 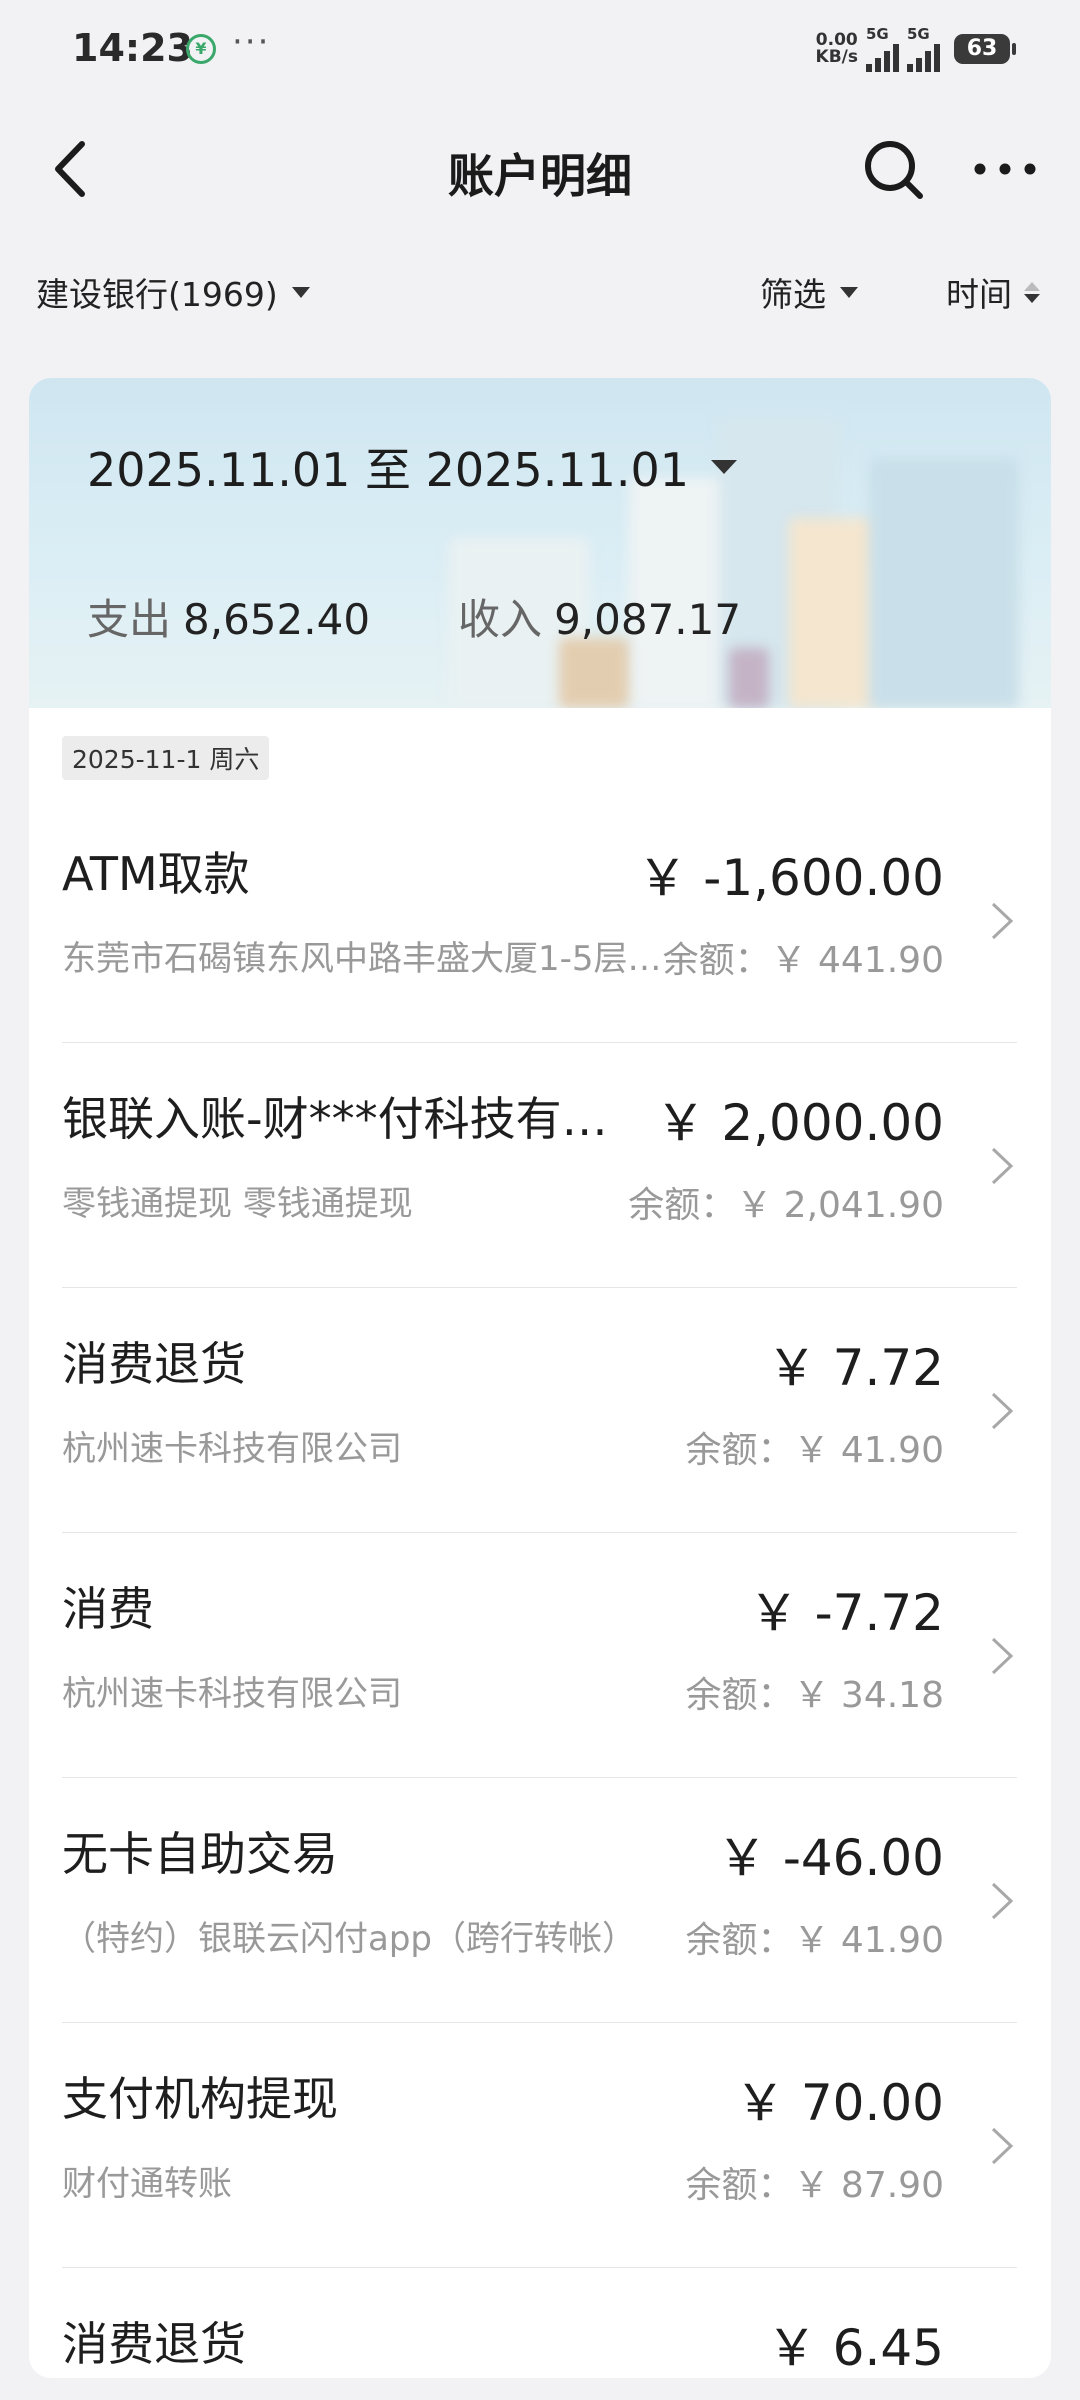 What do you see at coordinates (648, 619) in the screenshot?
I see `income-value: 9,087.17` at bounding box center [648, 619].